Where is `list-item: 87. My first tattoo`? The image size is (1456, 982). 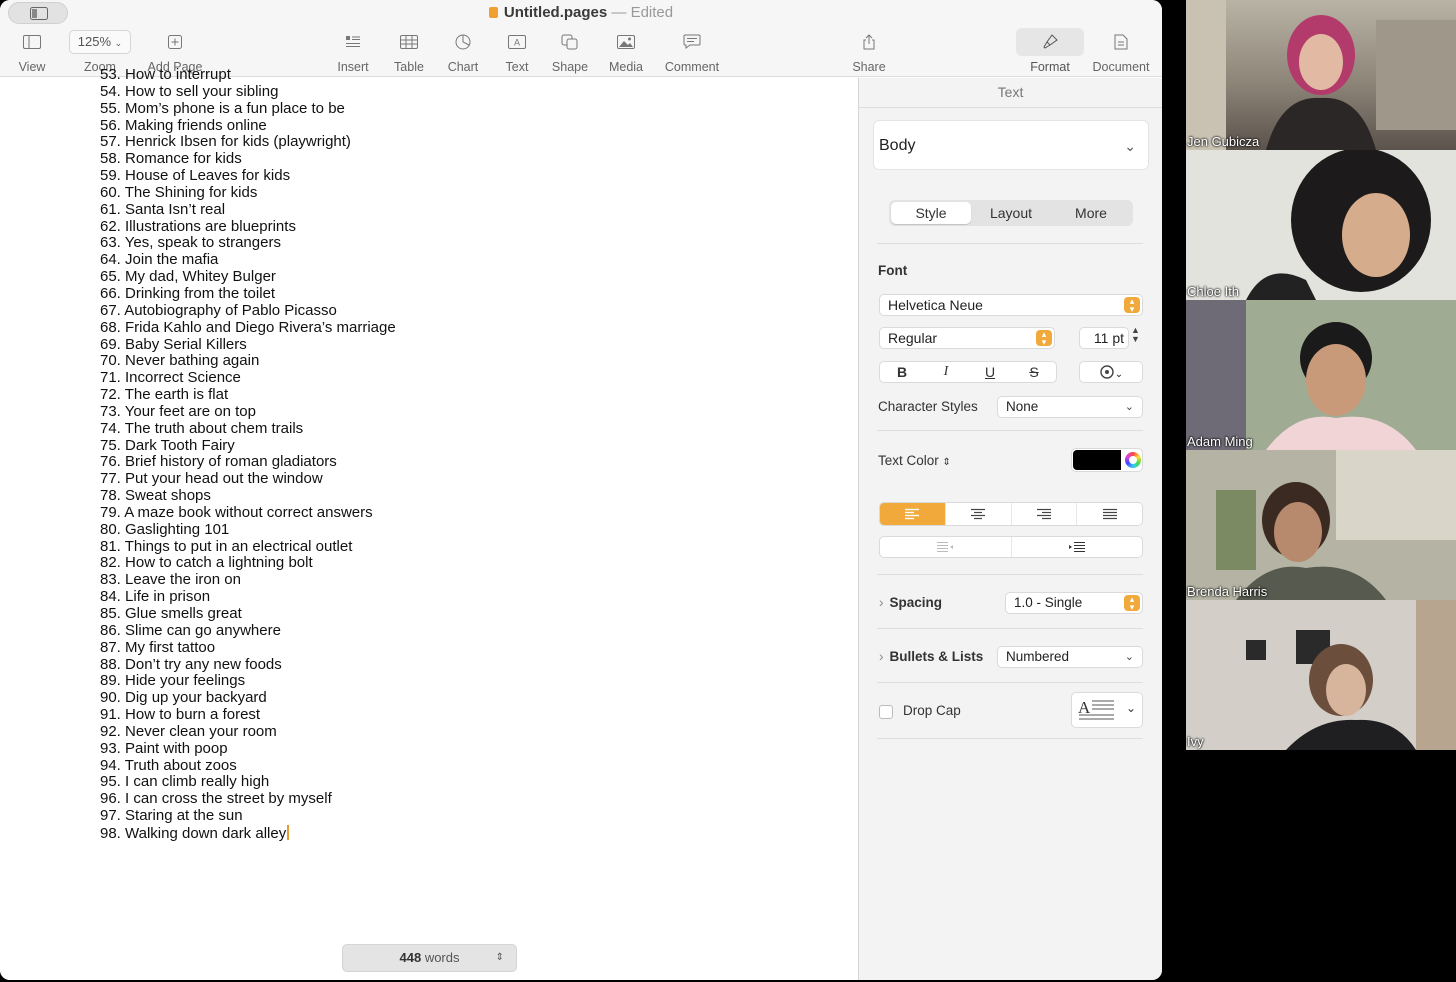 list-item: 87. My first tattoo is located at coordinates (248, 648).